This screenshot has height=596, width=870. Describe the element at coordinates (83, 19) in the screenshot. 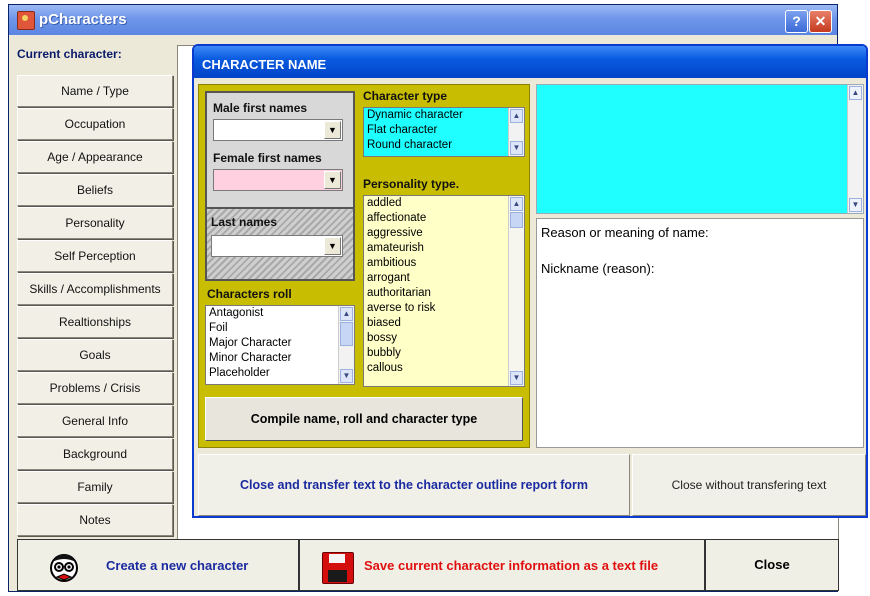

I see `window-title: pCharacters` at that location.